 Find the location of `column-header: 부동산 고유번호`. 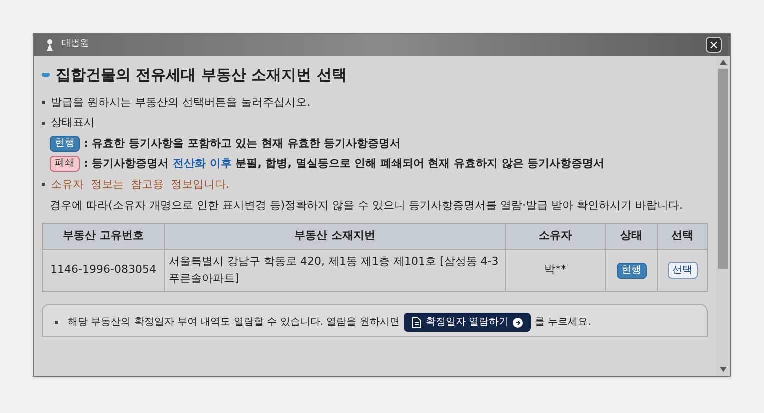

column-header: 부동산 고유번호 is located at coordinates (103, 237).